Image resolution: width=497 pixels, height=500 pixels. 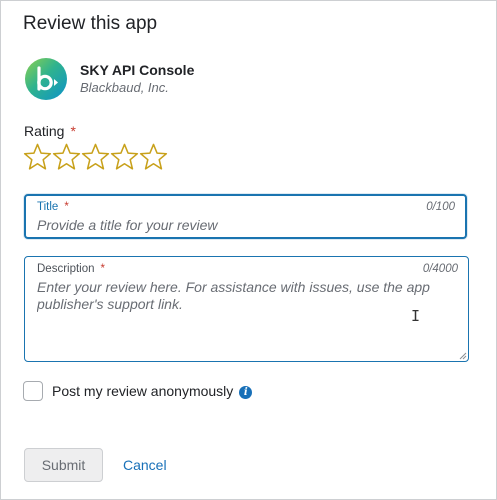 What do you see at coordinates (103, 269) in the screenshot?
I see `description-required-mark: *` at bounding box center [103, 269].